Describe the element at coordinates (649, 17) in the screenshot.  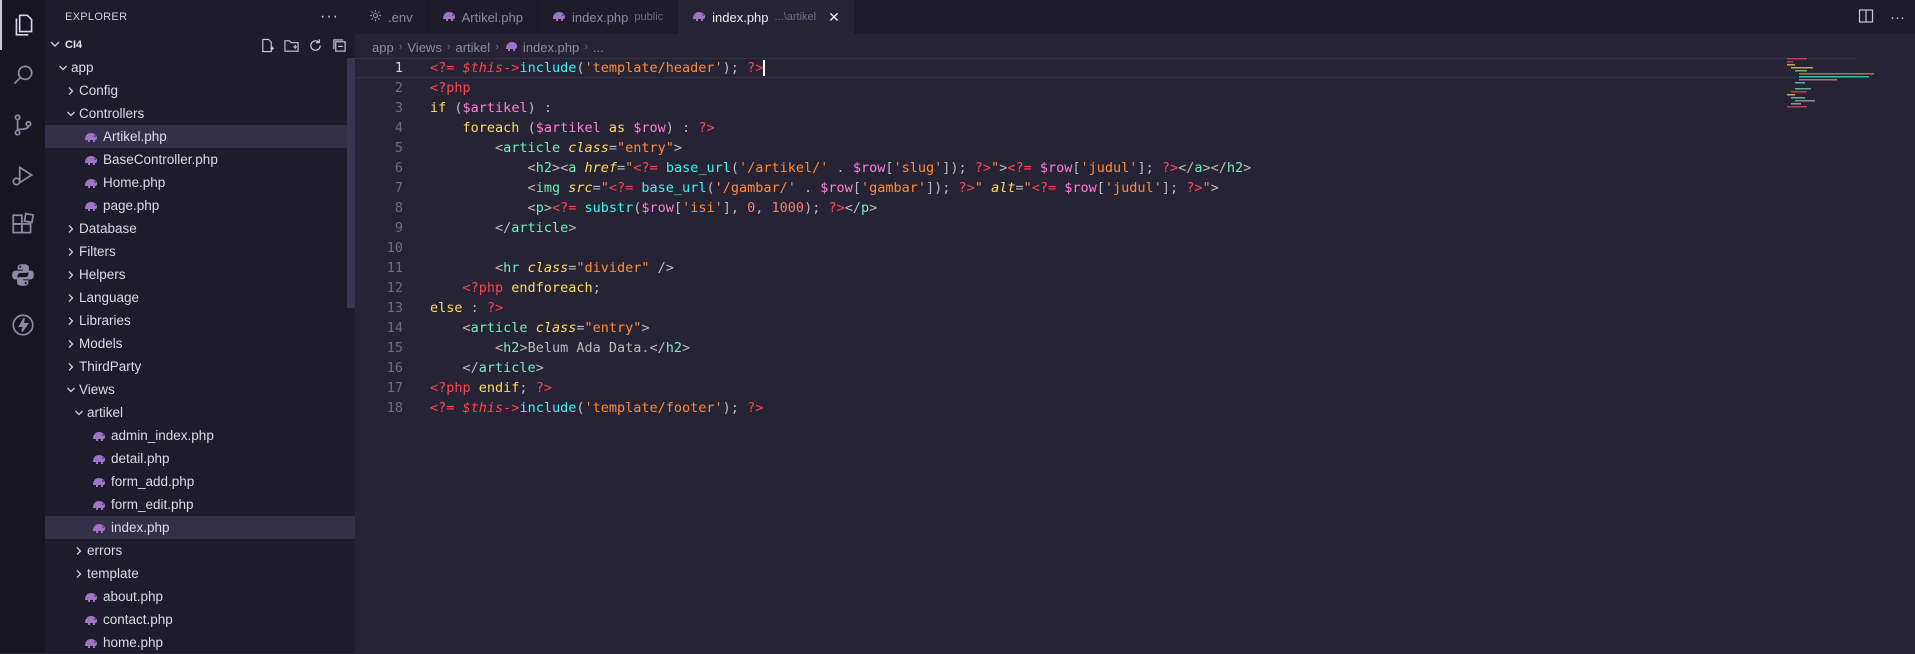
I see `tab-description: public` at that location.